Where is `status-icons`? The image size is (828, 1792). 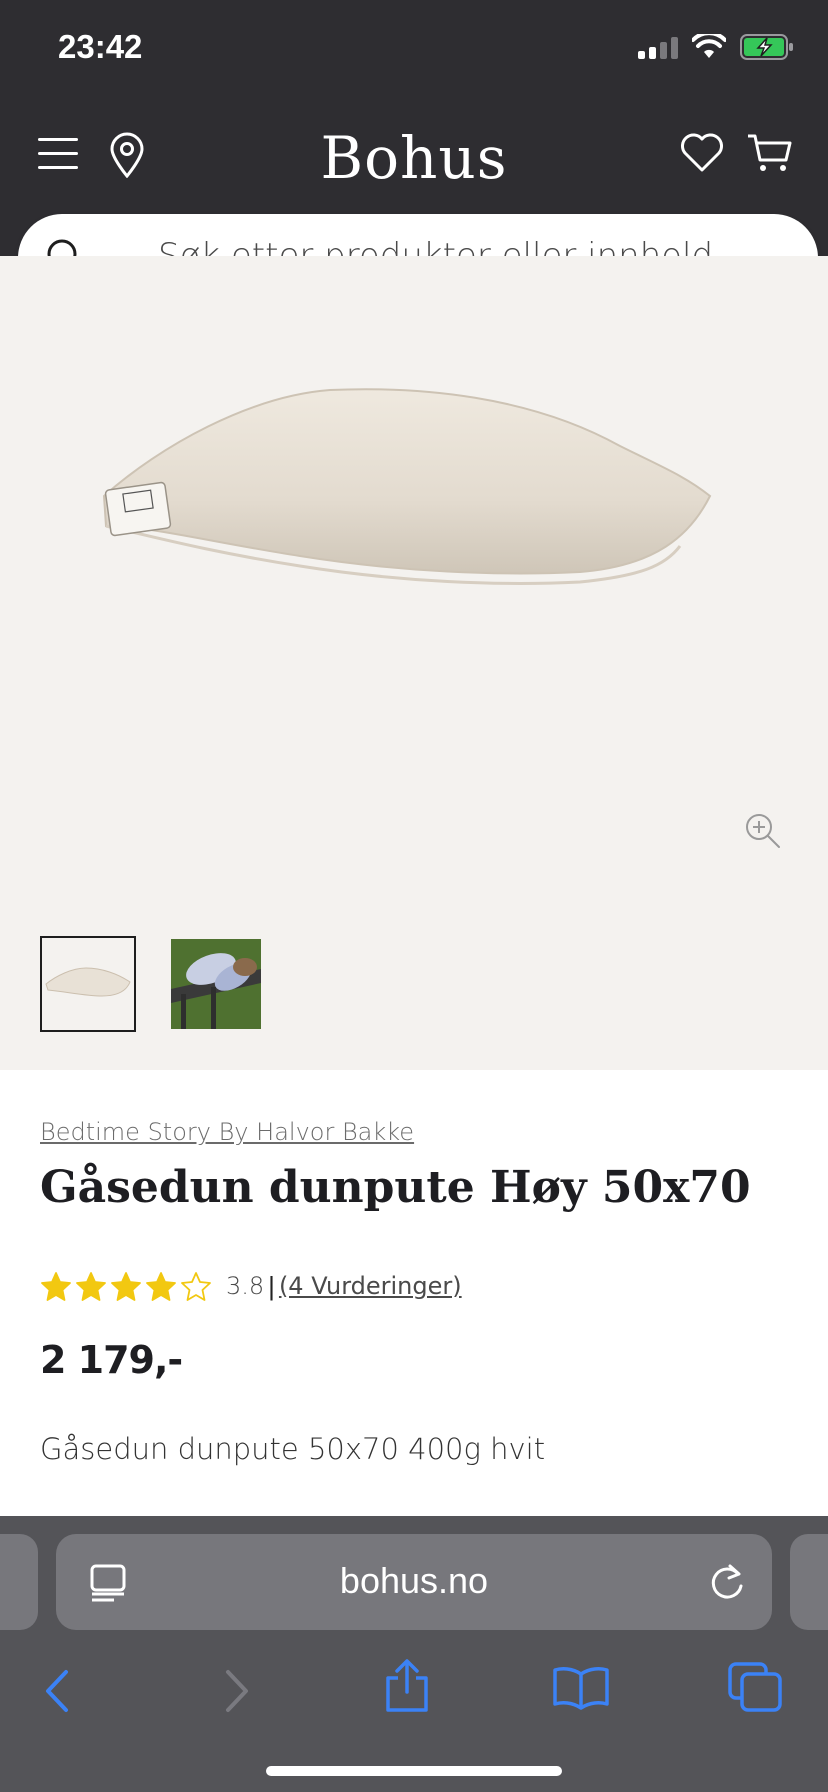 status-icons is located at coordinates (716, 47).